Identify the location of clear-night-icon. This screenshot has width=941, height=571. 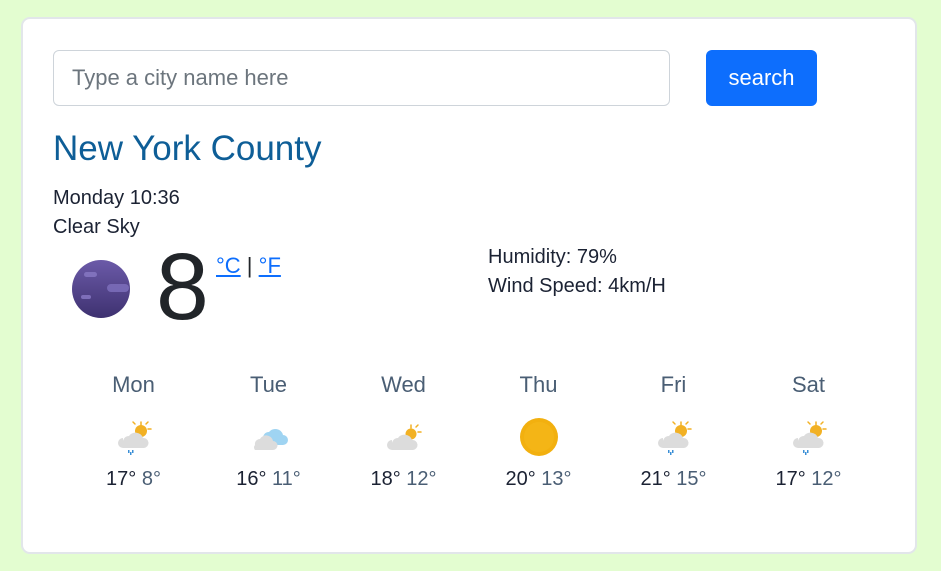
(101, 289).